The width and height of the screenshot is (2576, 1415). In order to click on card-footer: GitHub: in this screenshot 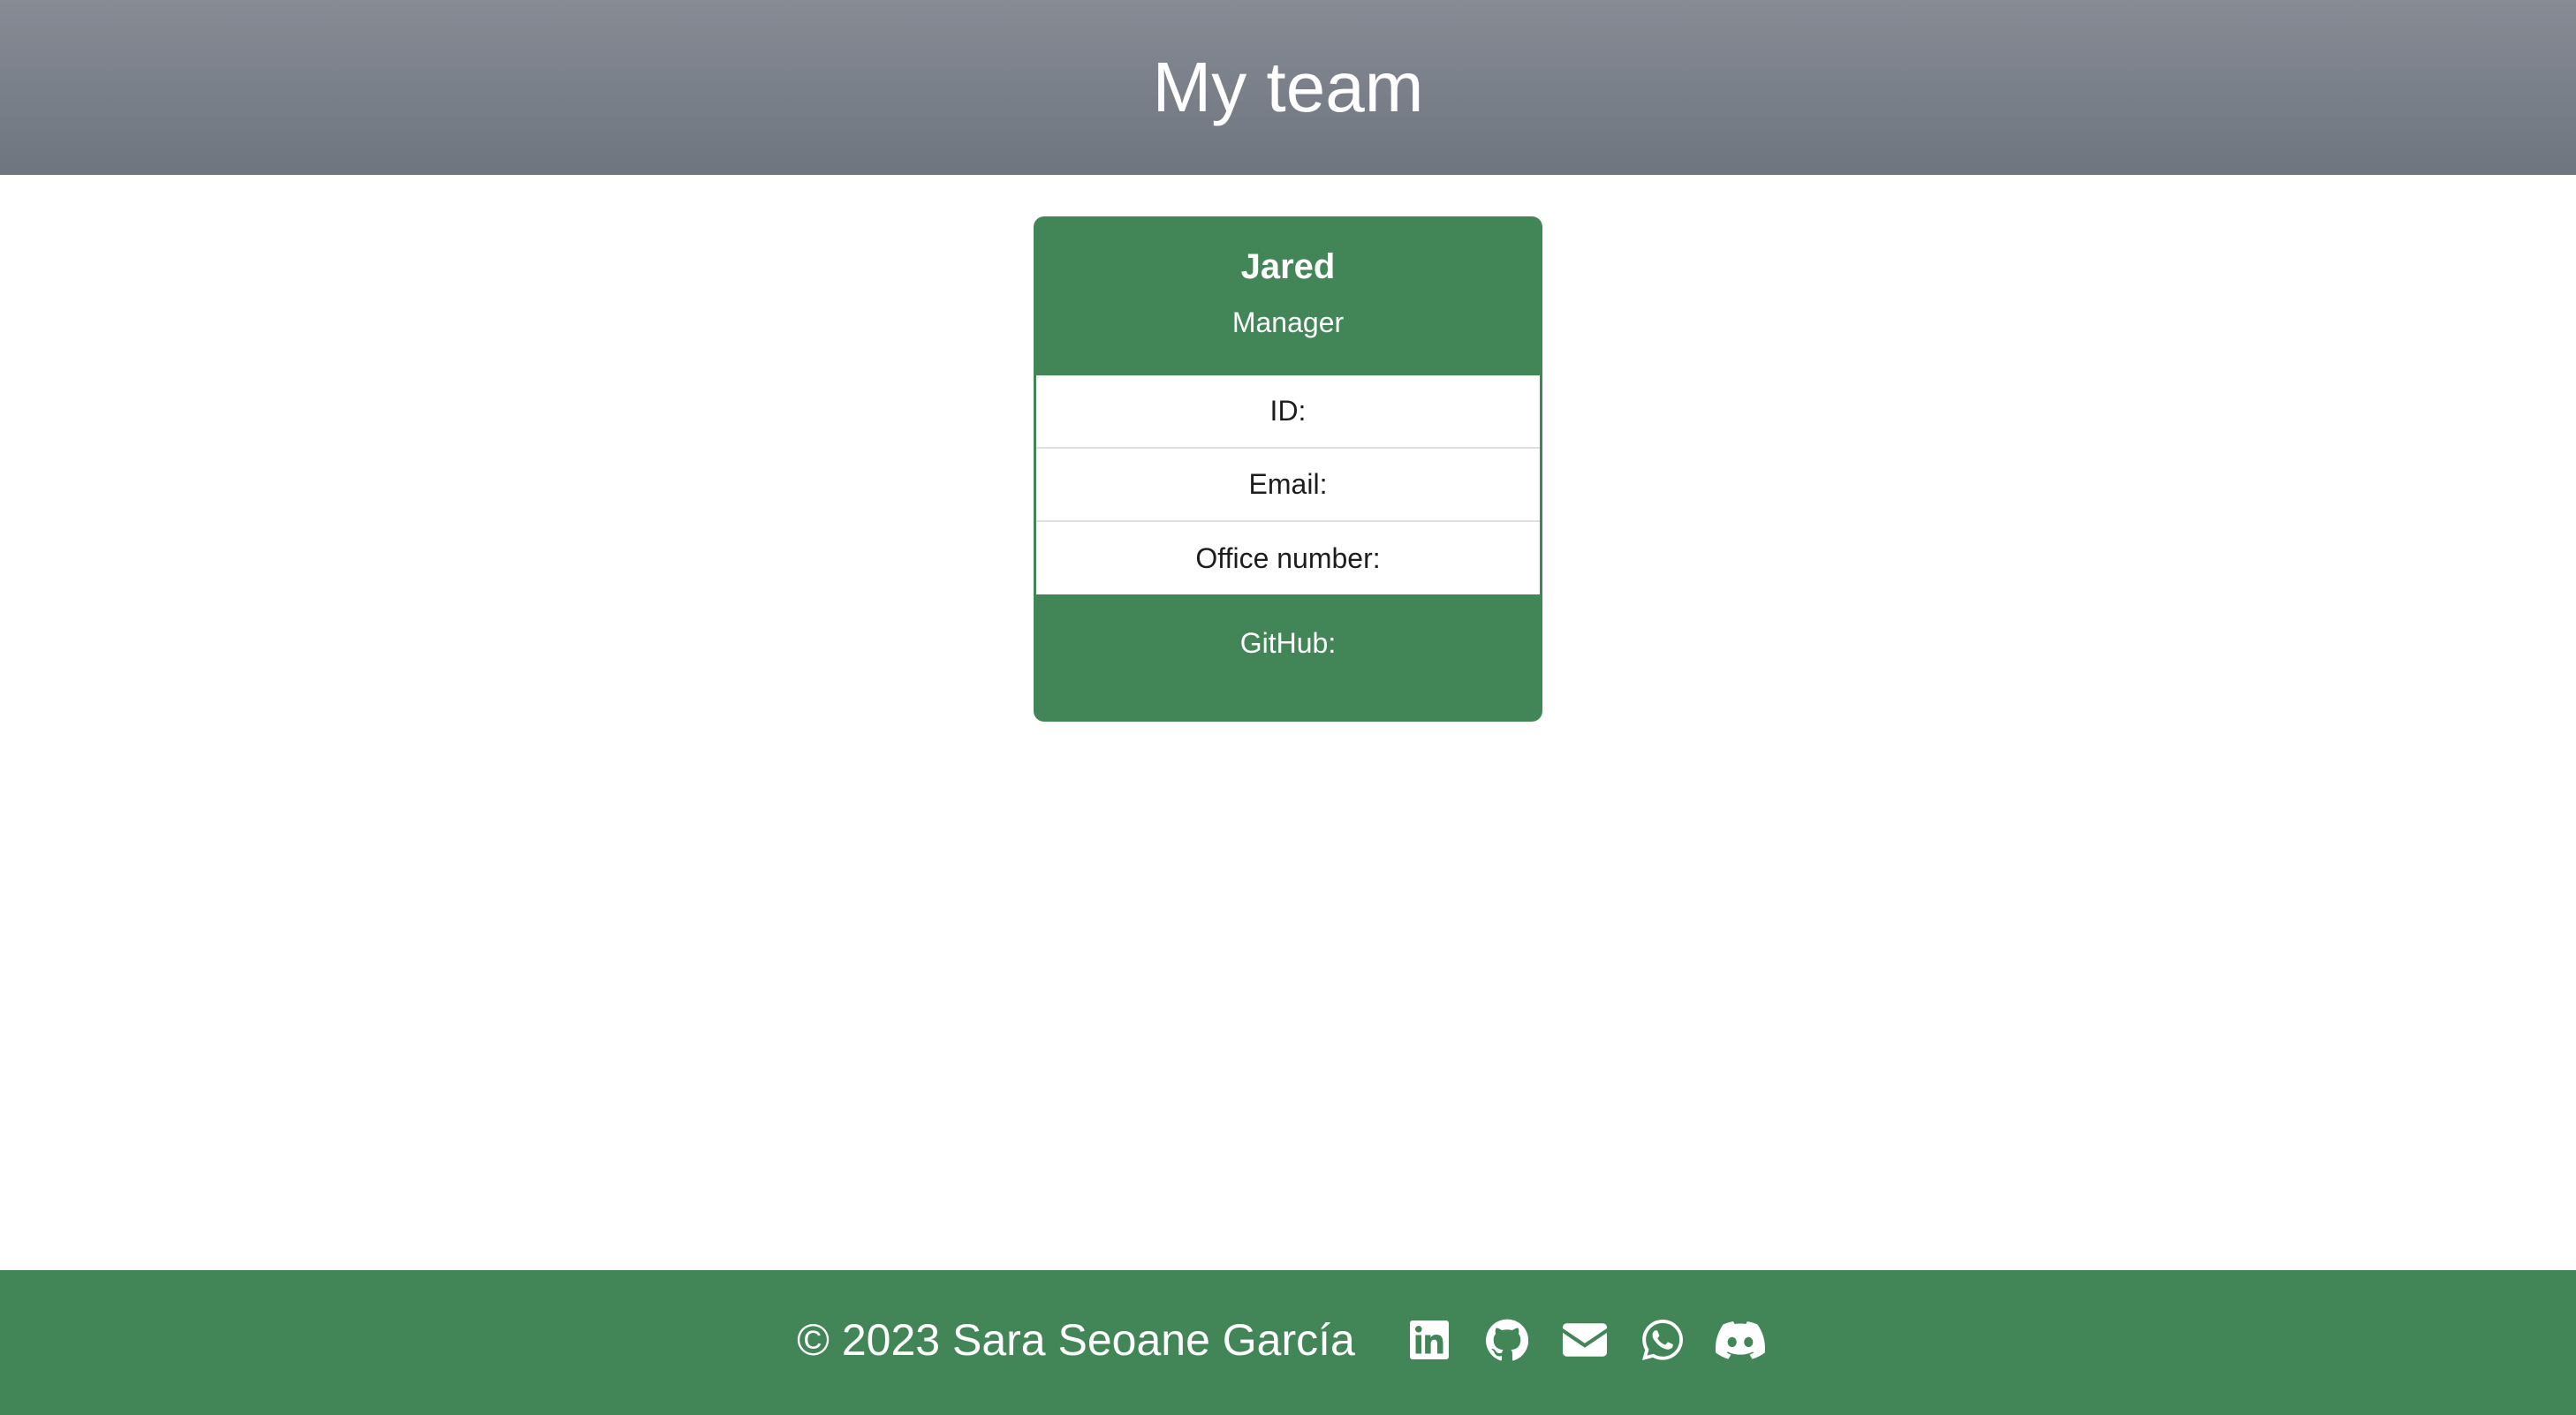, I will do `click(1288, 658)`.